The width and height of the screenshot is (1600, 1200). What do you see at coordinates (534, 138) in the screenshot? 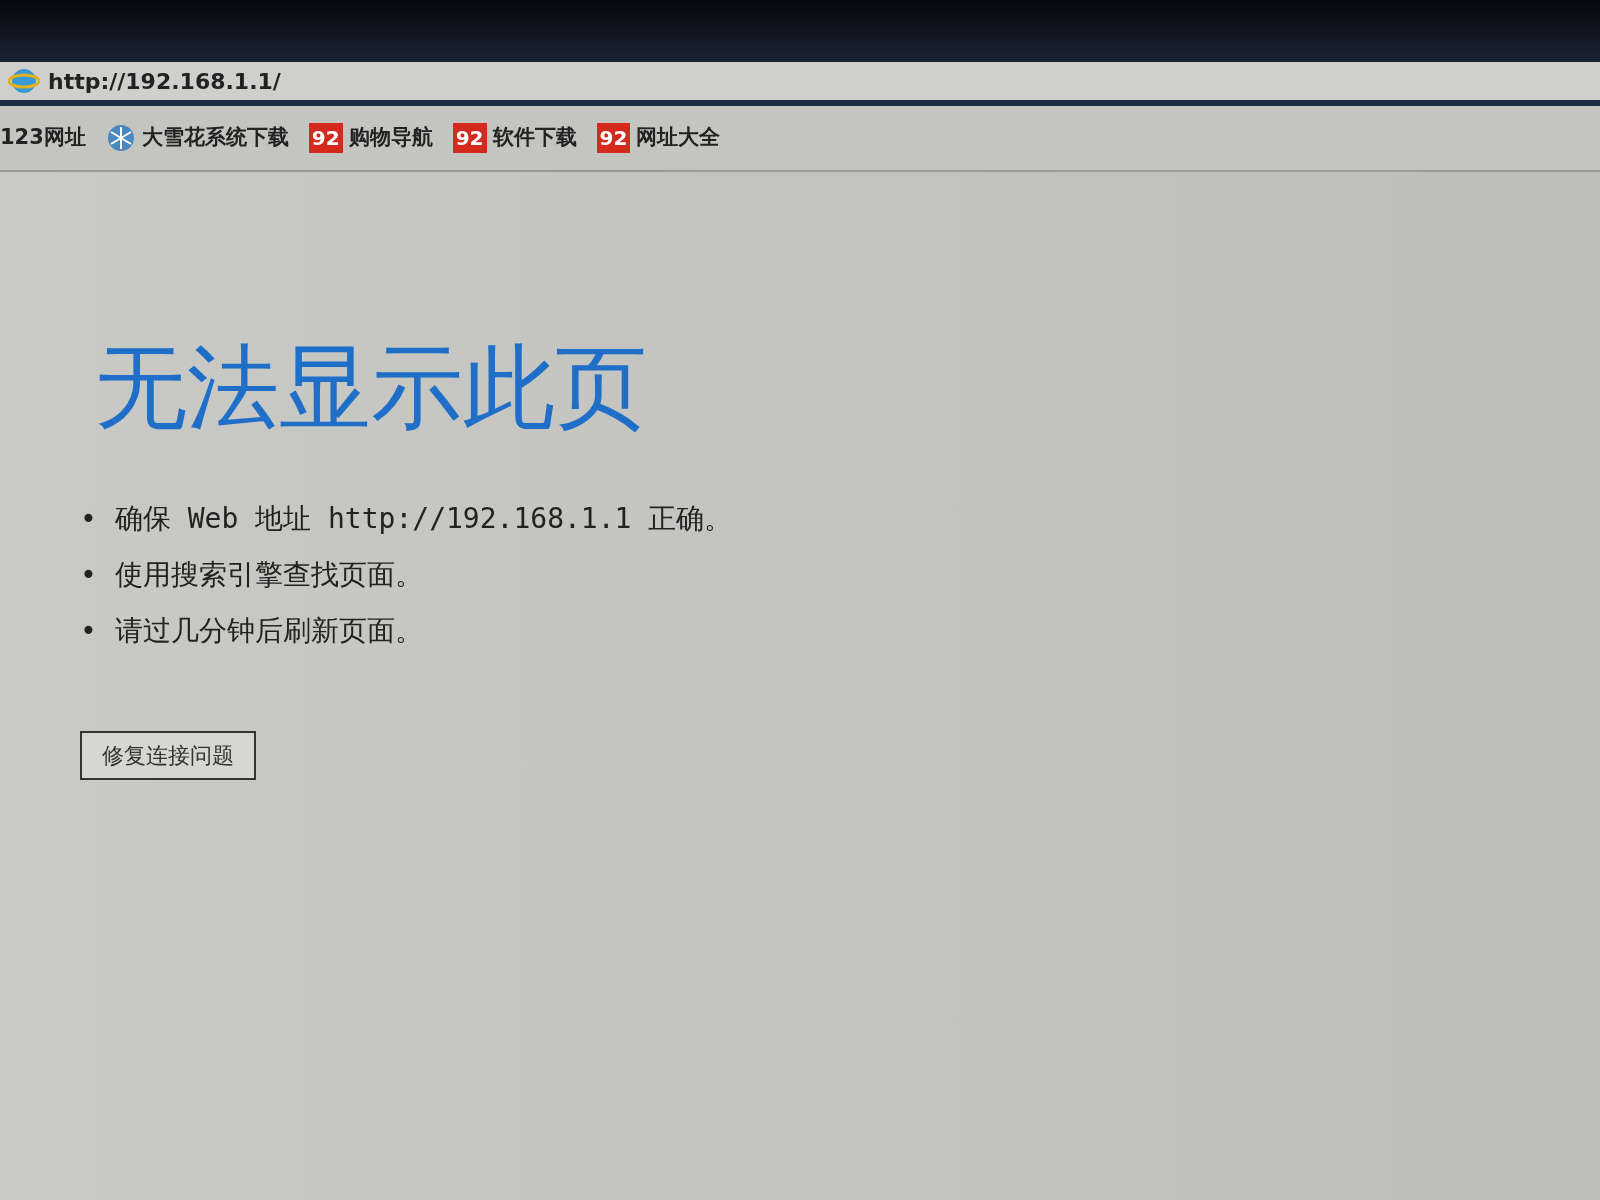
I see `favorite-link: 软件下载` at bounding box center [534, 138].